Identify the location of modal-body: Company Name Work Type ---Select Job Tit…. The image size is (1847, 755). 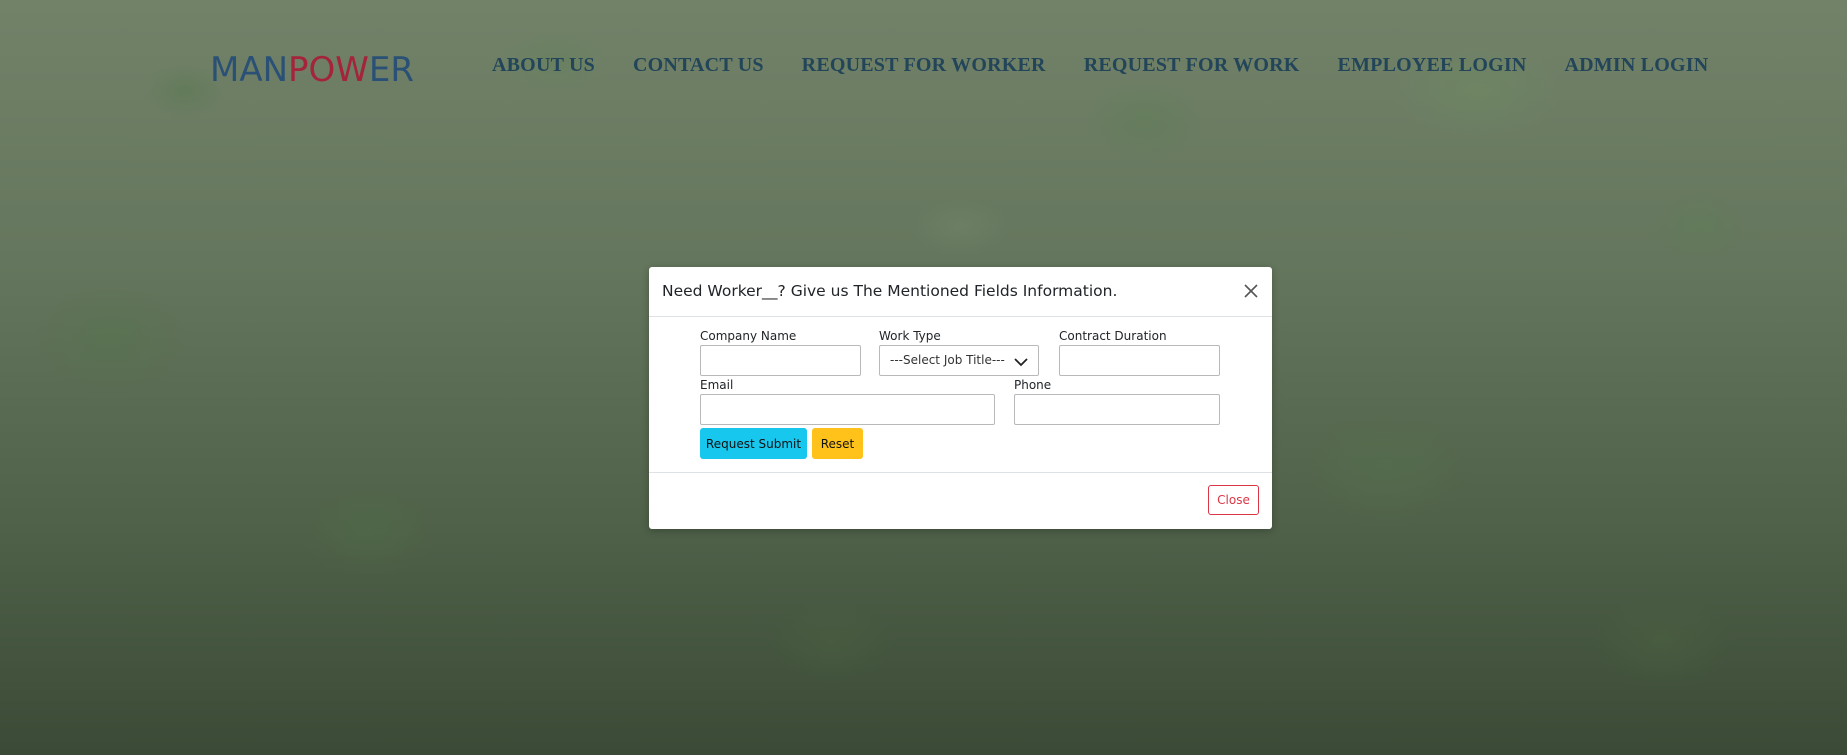
(960, 388).